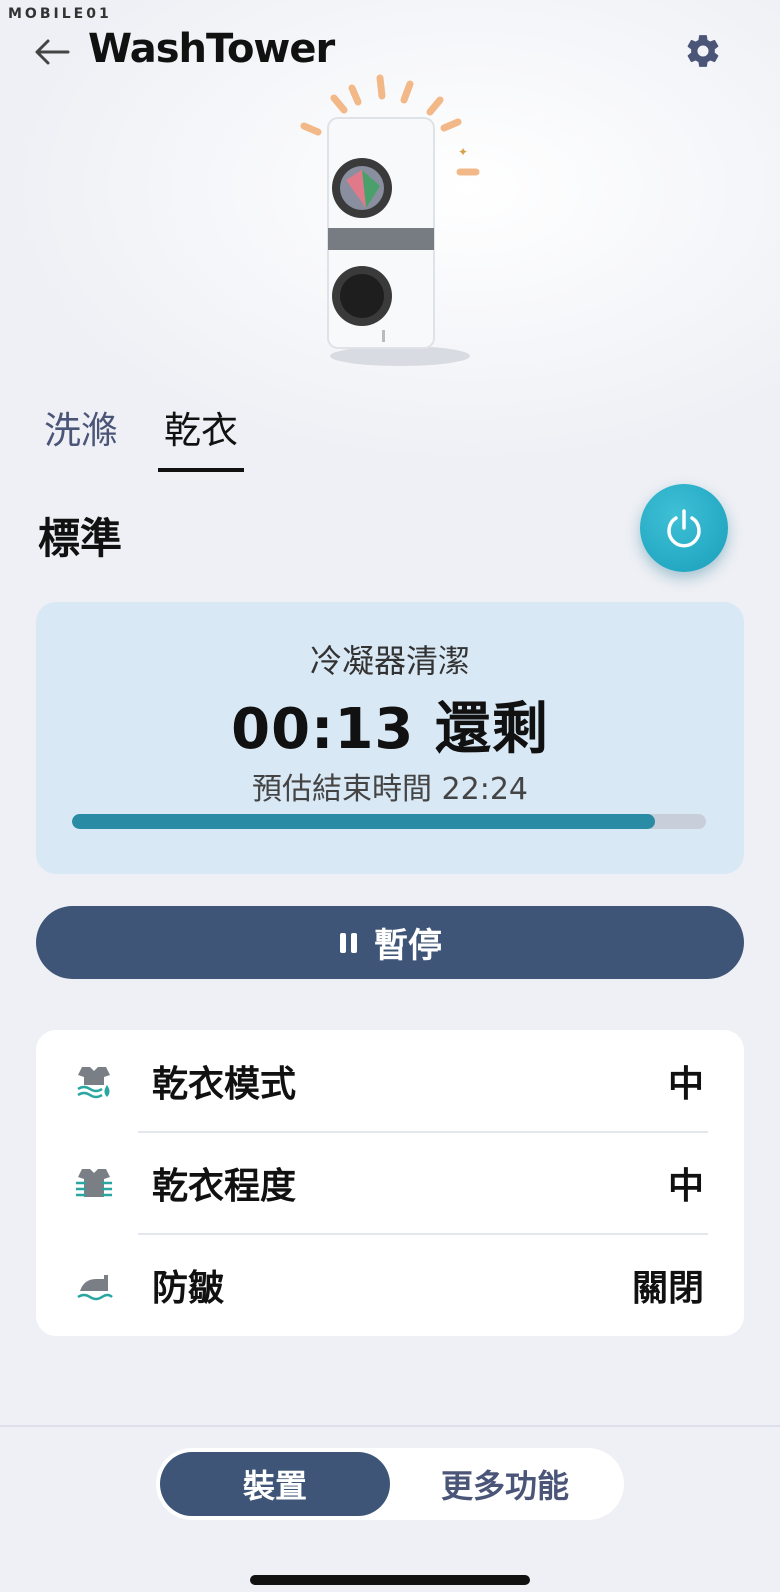 This screenshot has width=780, height=1592. I want to click on bottom-segmented-control: 裝置 更多功能, so click(390, 1484).